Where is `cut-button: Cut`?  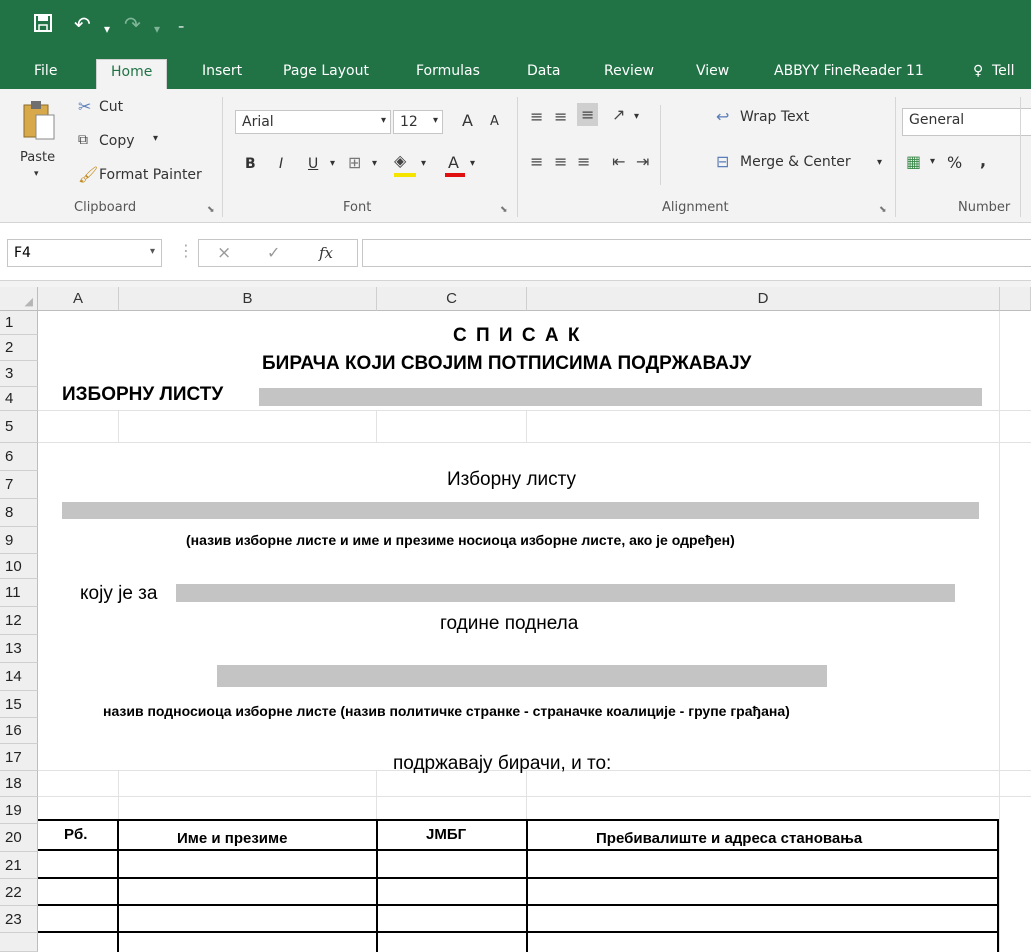
cut-button: Cut is located at coordinates (111, 107).